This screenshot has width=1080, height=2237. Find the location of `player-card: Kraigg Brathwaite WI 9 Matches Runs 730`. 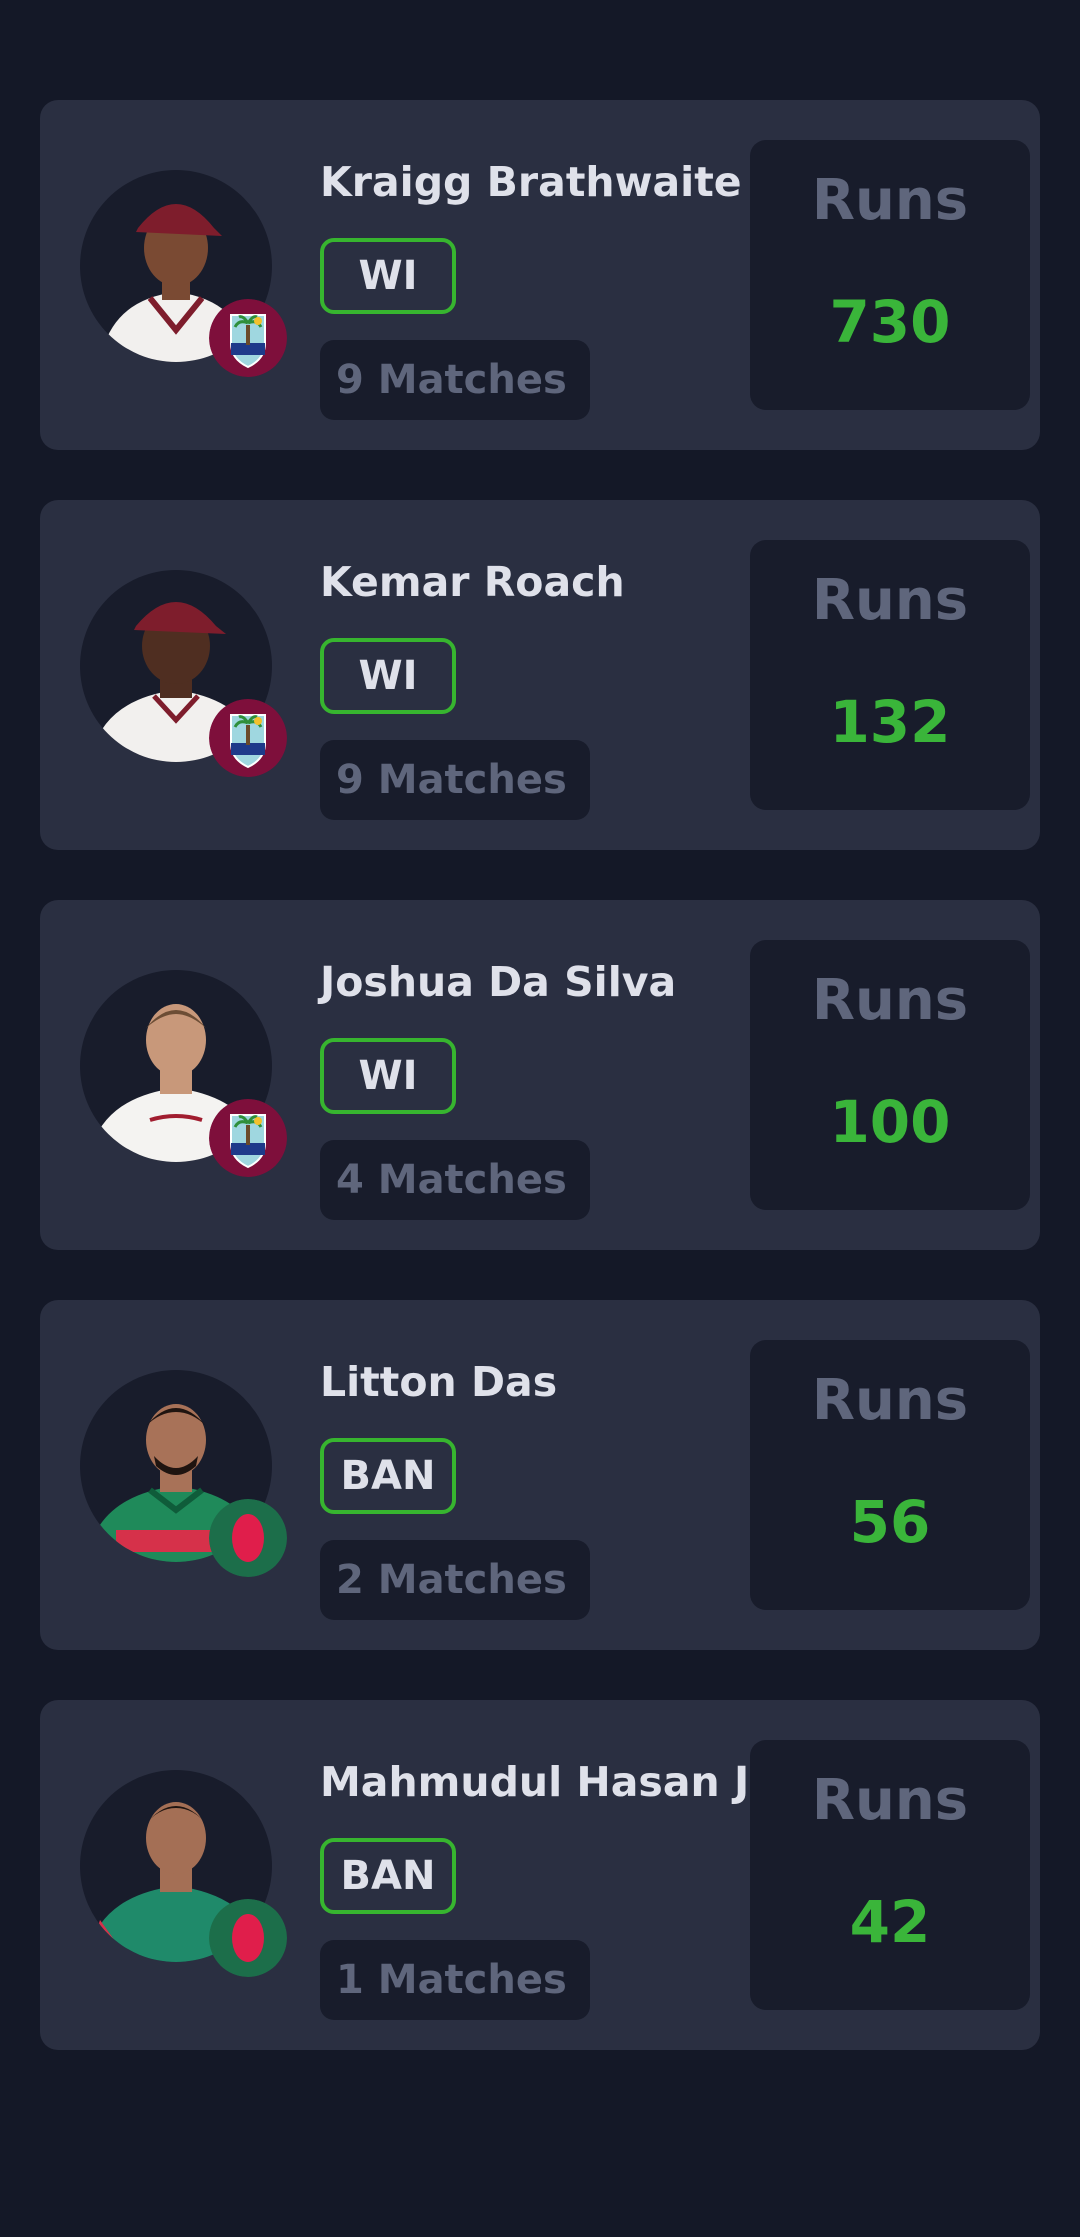

player-card: Kraigg Brathwaite WI 9 Matches Runs 730 is located at coordinates (540, 275).